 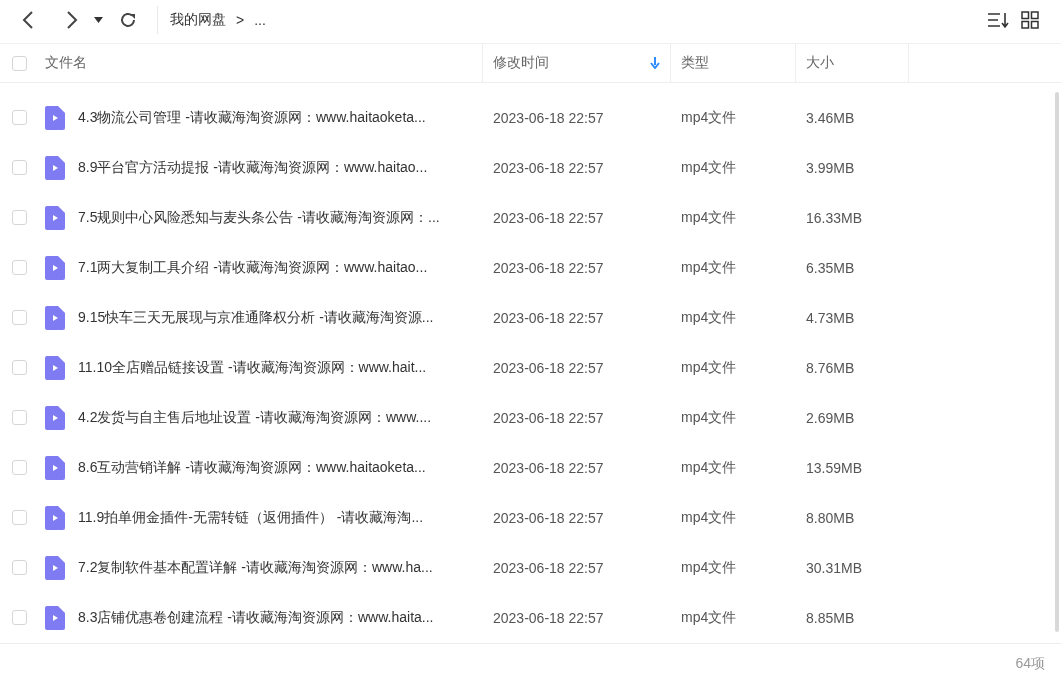 I want to click on column-header: 文件名, so click(x=66, y=63).